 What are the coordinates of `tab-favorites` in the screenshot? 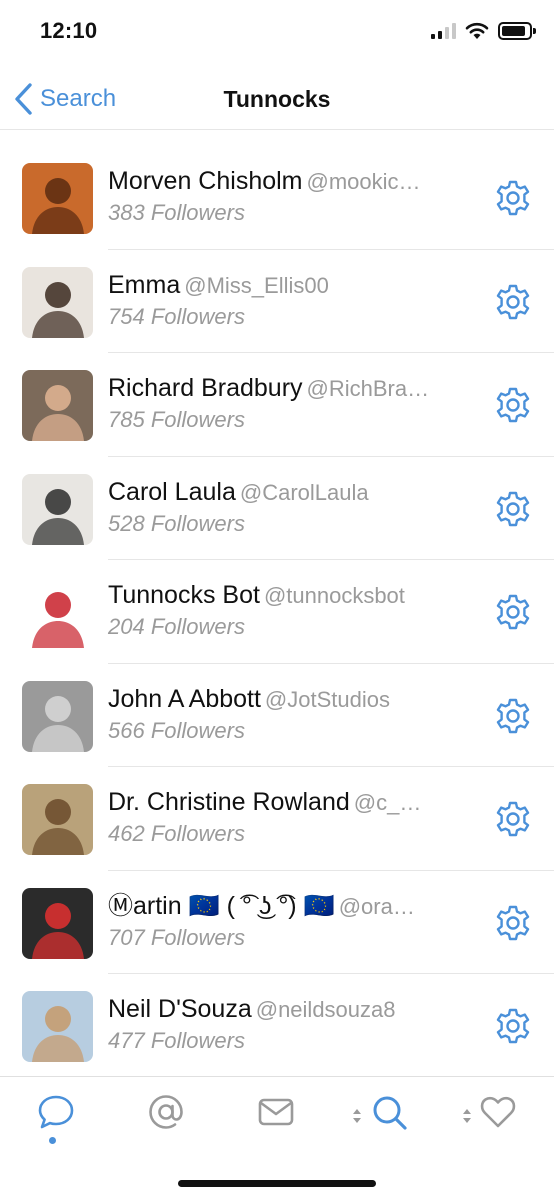 It's located at (492, 1118).